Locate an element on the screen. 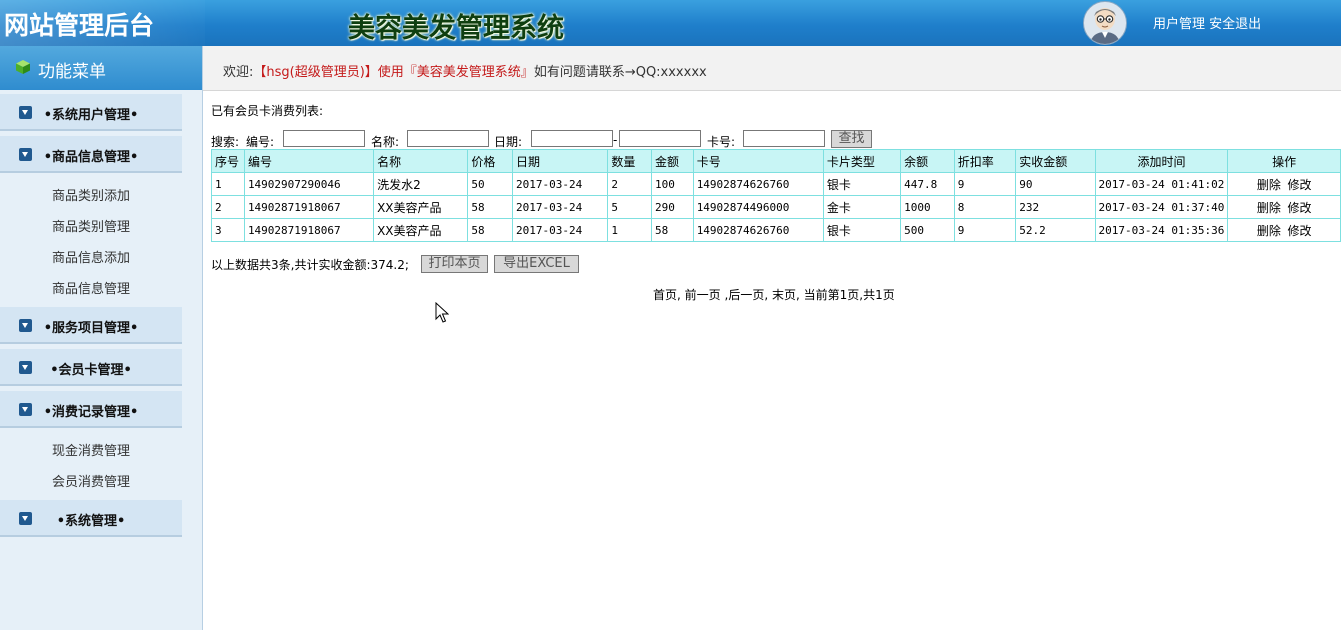  user-manage-link: 用户管理 is located at coordinates (1179, 24).